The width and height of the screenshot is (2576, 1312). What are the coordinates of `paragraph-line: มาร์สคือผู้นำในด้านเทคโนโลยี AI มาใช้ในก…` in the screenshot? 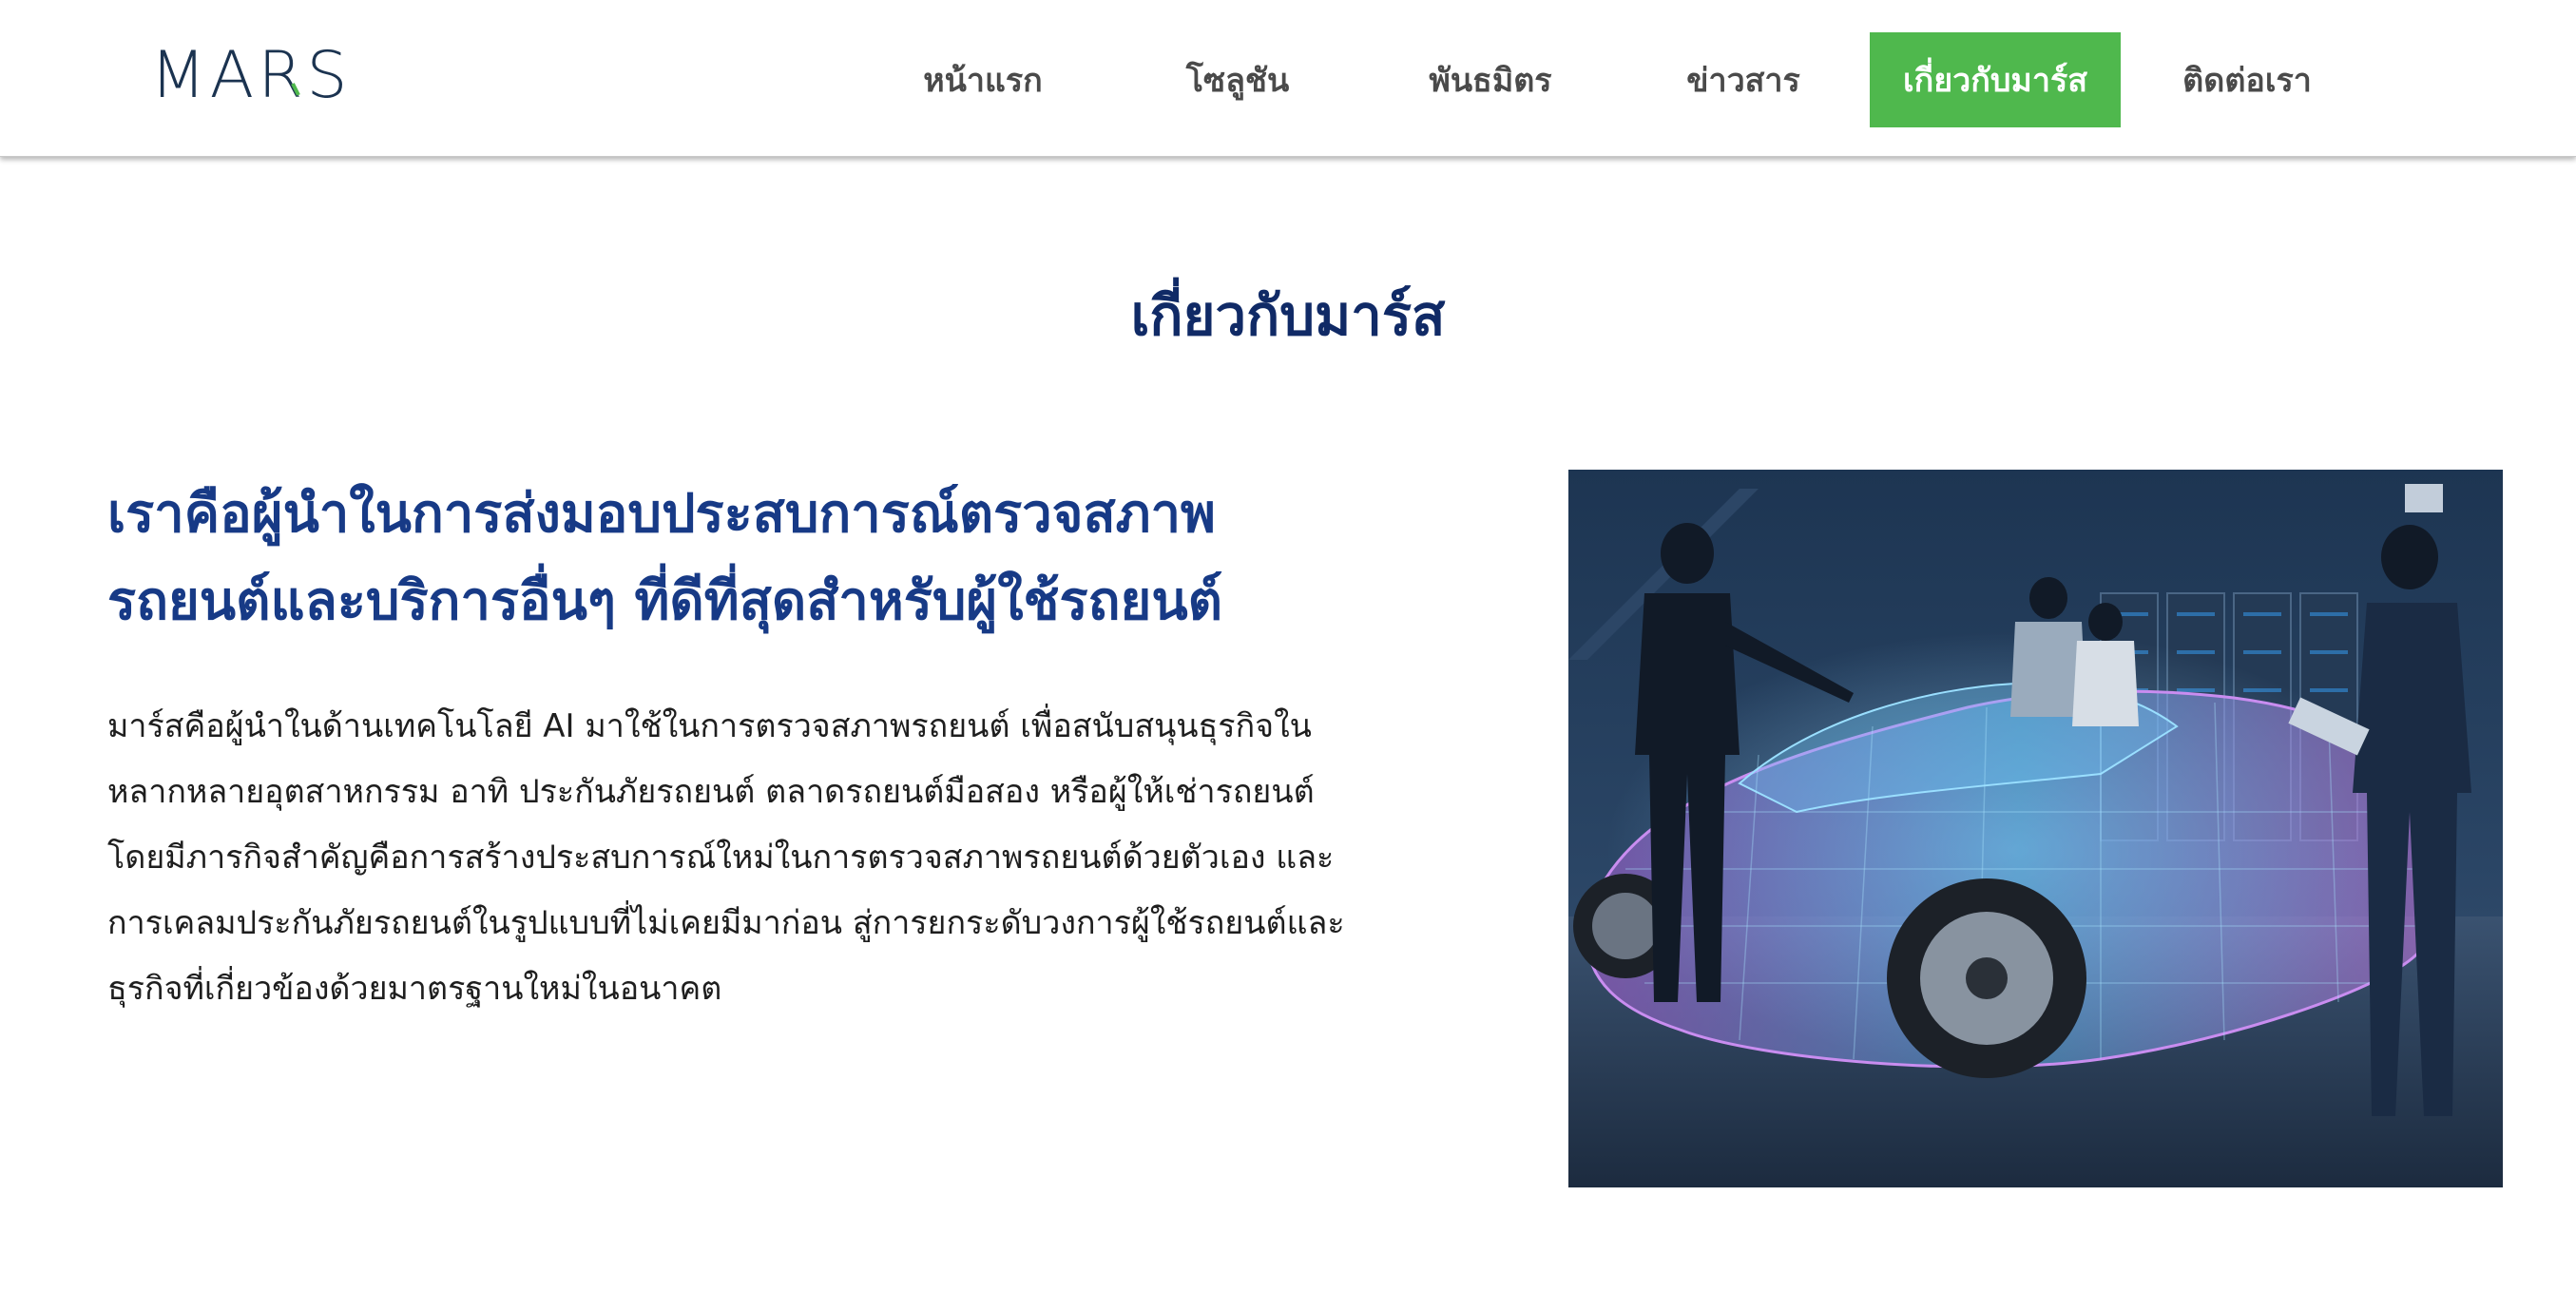 It's located at (709, 726).